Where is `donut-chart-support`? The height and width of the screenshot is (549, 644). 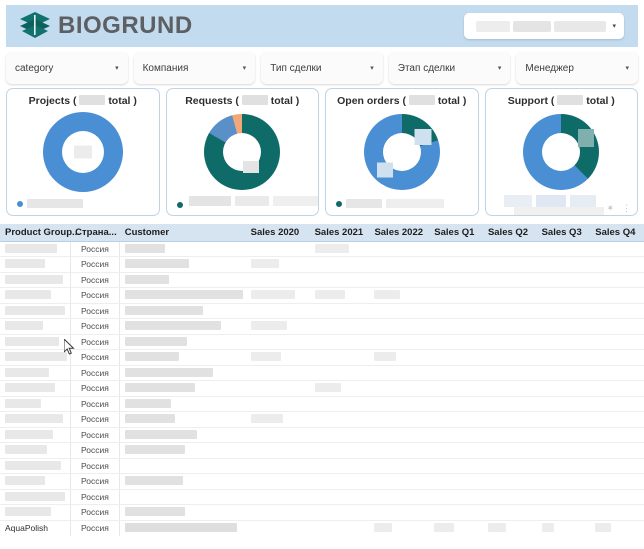 donut-chart-support is located at coordinates (562, 152).